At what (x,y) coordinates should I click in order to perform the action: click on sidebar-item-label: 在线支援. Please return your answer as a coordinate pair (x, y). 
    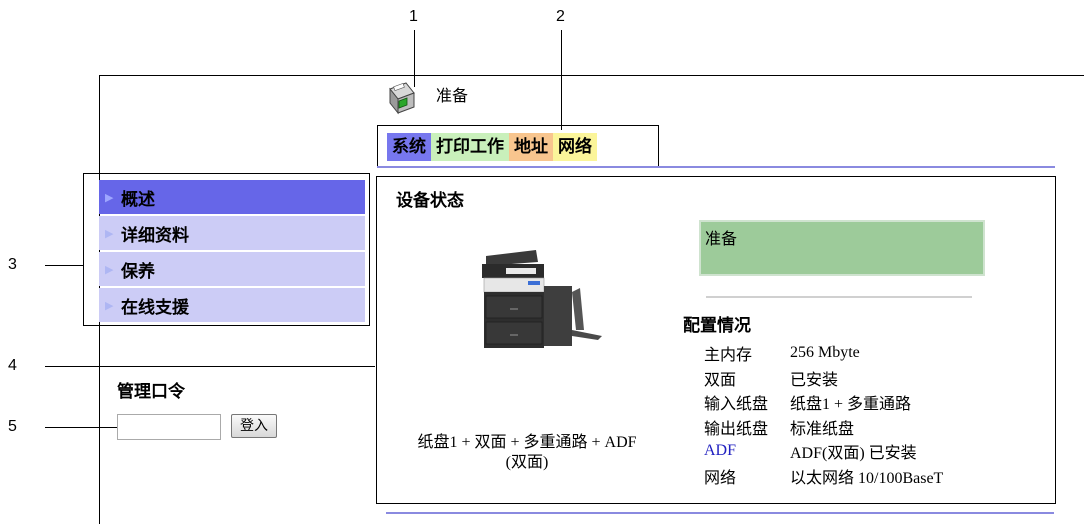
    Looking at the image, I should click on (155, 307).